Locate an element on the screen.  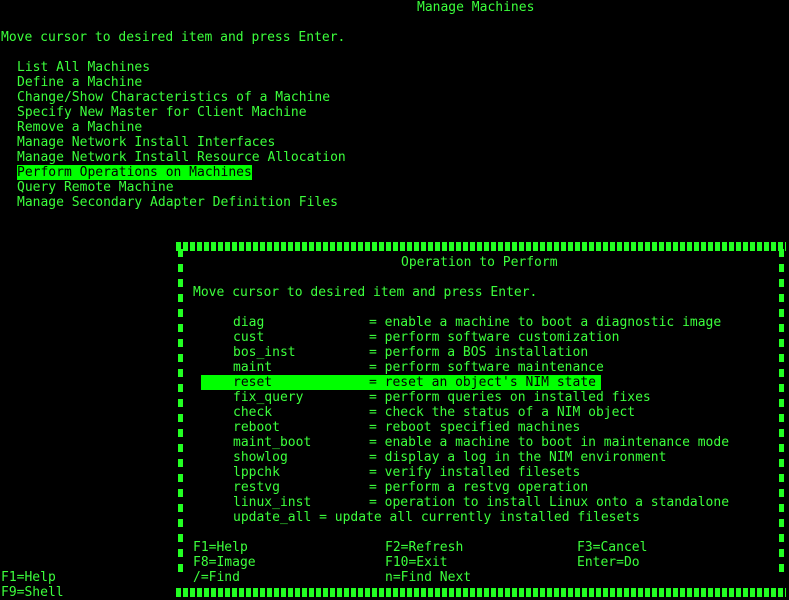
page-title: Manage Machines is located at coordinates (476, 7).